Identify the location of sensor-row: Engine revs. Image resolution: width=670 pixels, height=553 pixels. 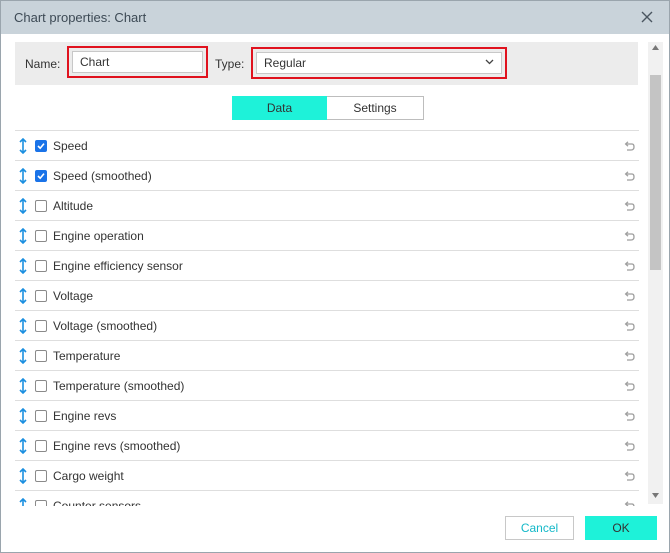
(327, 415).